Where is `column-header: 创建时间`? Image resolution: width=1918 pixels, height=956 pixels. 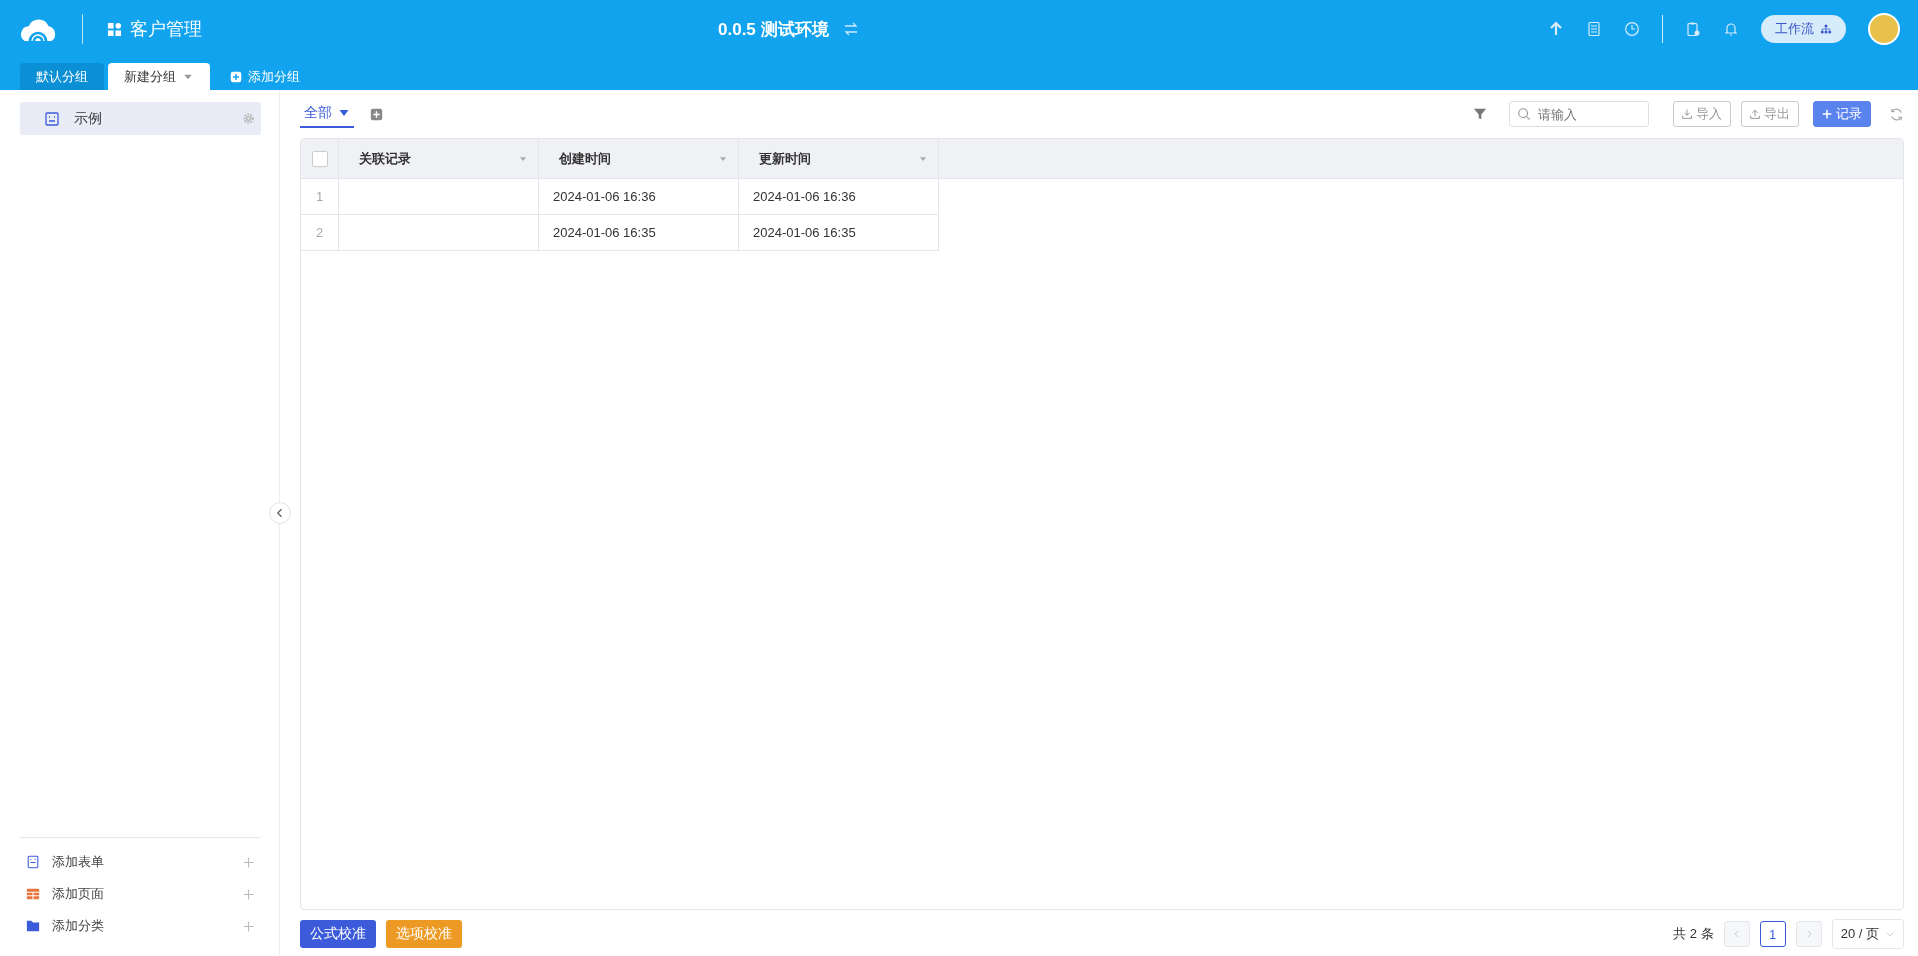 column-header: 创建时间 is located at coordinates (585, 158).